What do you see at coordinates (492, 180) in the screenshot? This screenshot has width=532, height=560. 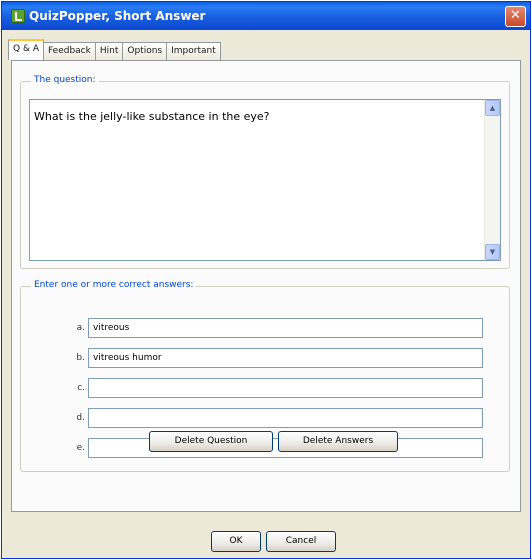 I see `question-scrollbar: ▲ ▼` at bounding box center [492, 180].